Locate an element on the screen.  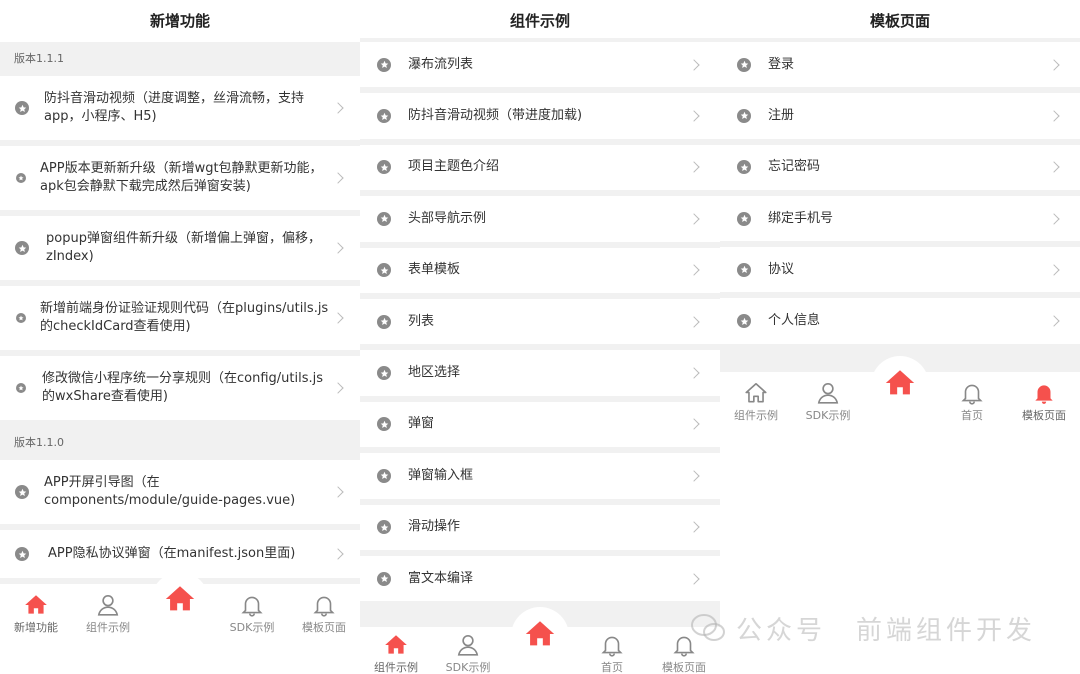
list-item: 注册 is located at coordinates (900, 119).